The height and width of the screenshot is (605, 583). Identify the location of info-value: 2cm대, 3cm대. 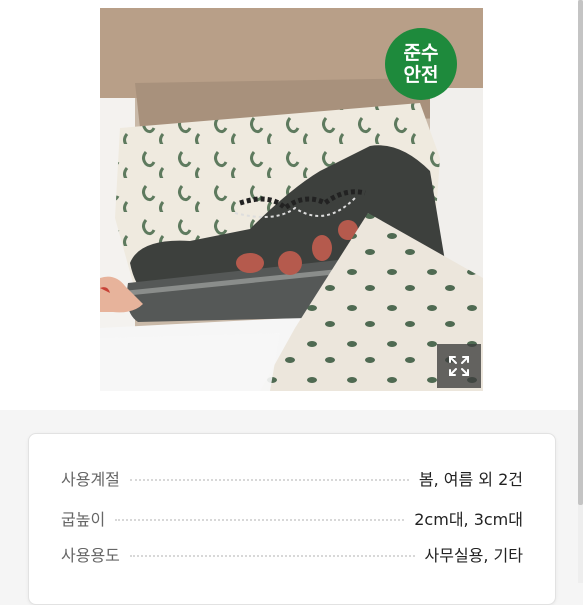
(468, 519).